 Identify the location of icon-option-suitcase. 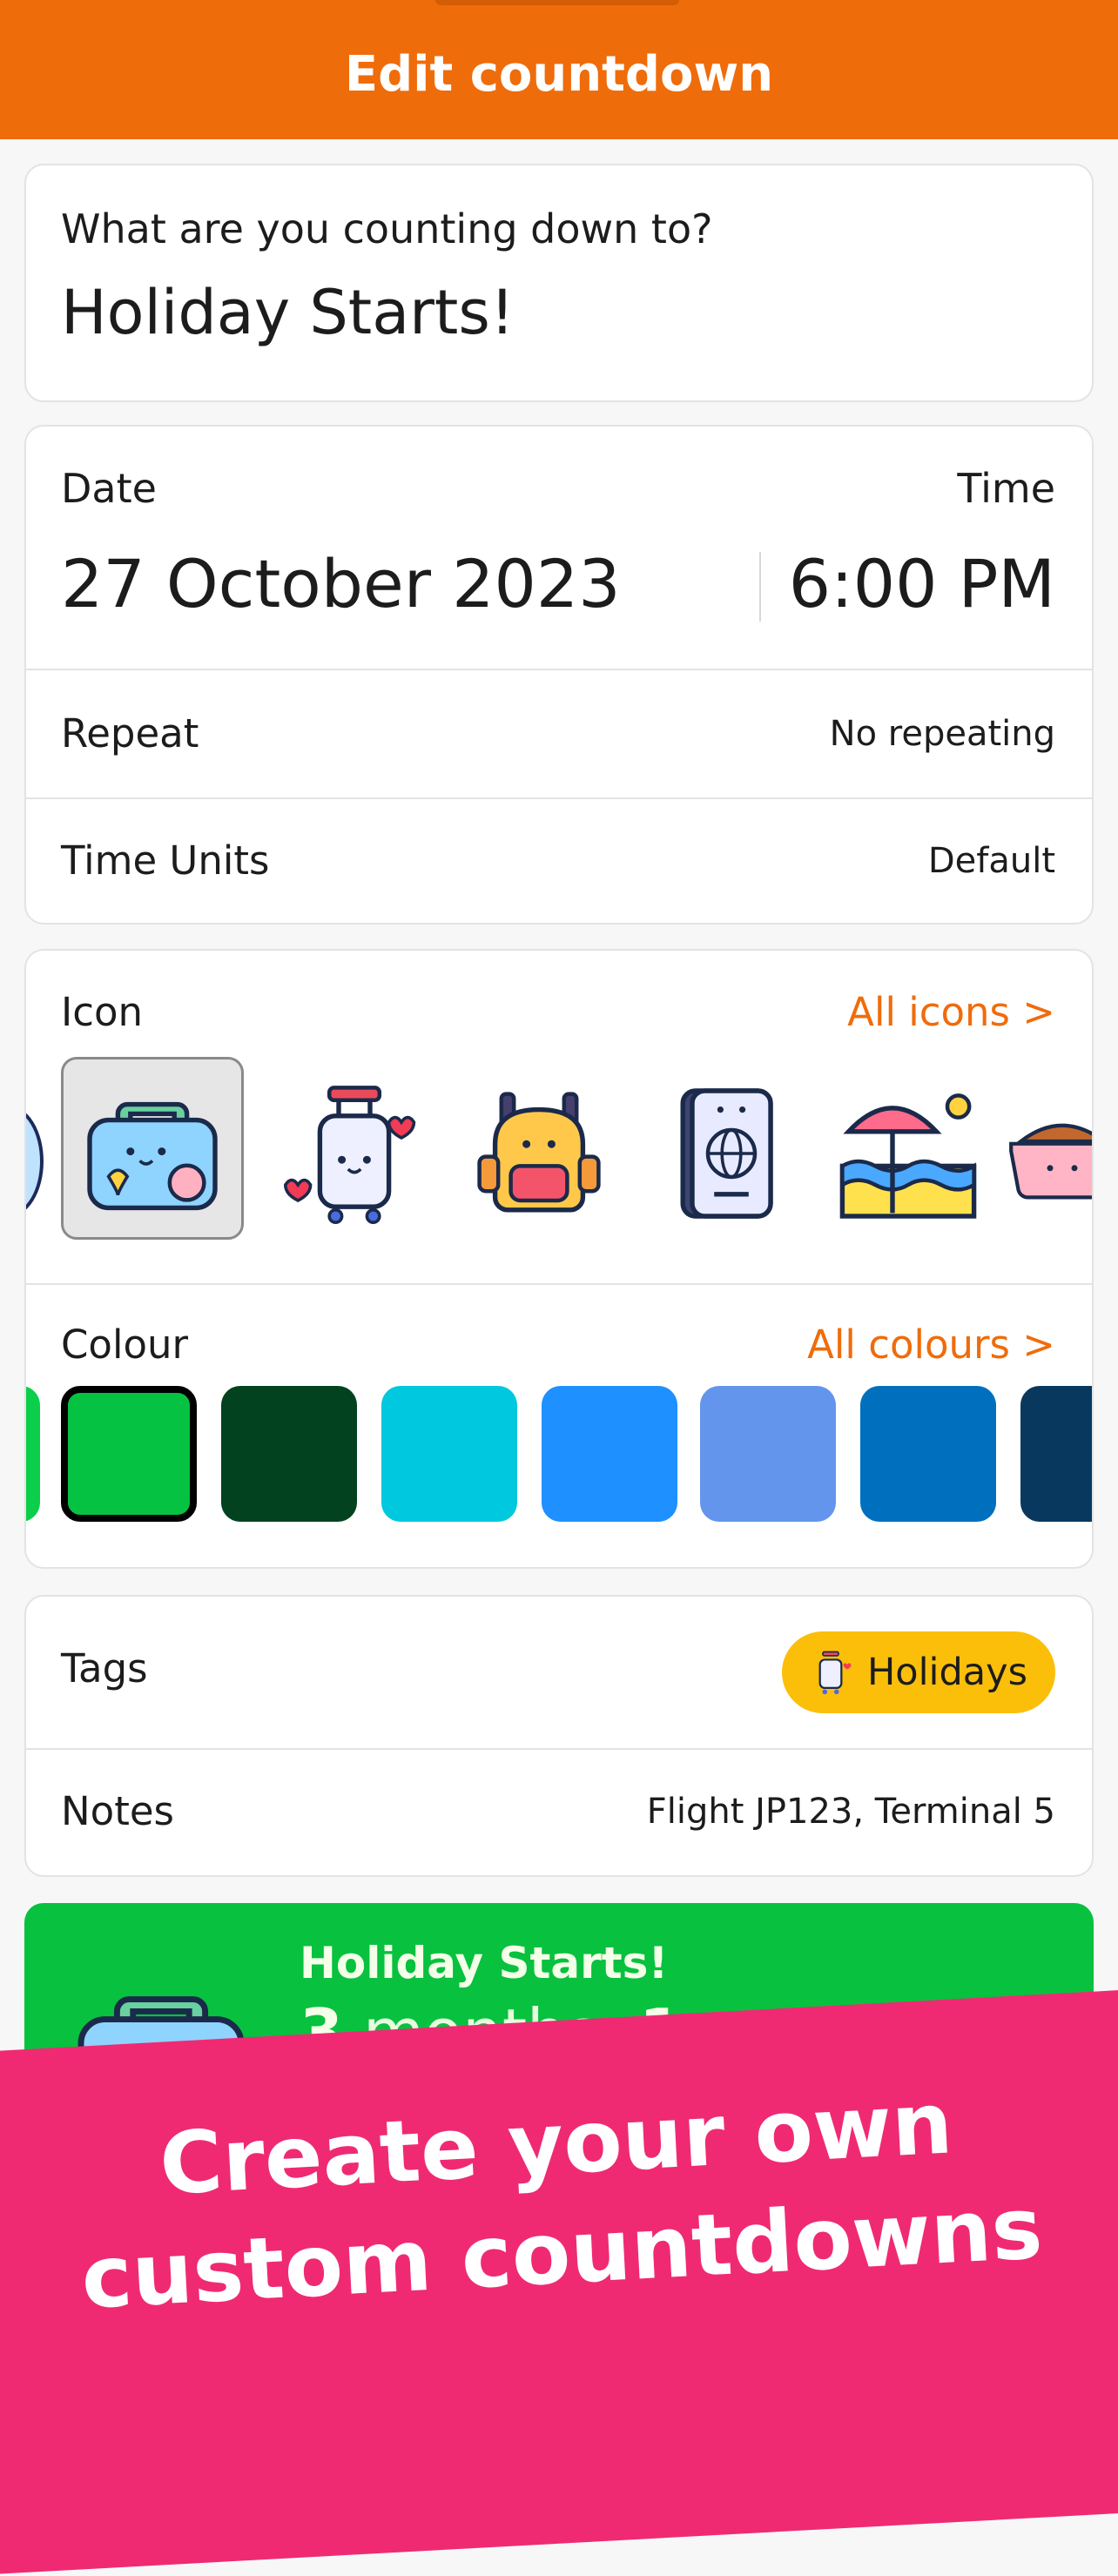
(152, 1148).